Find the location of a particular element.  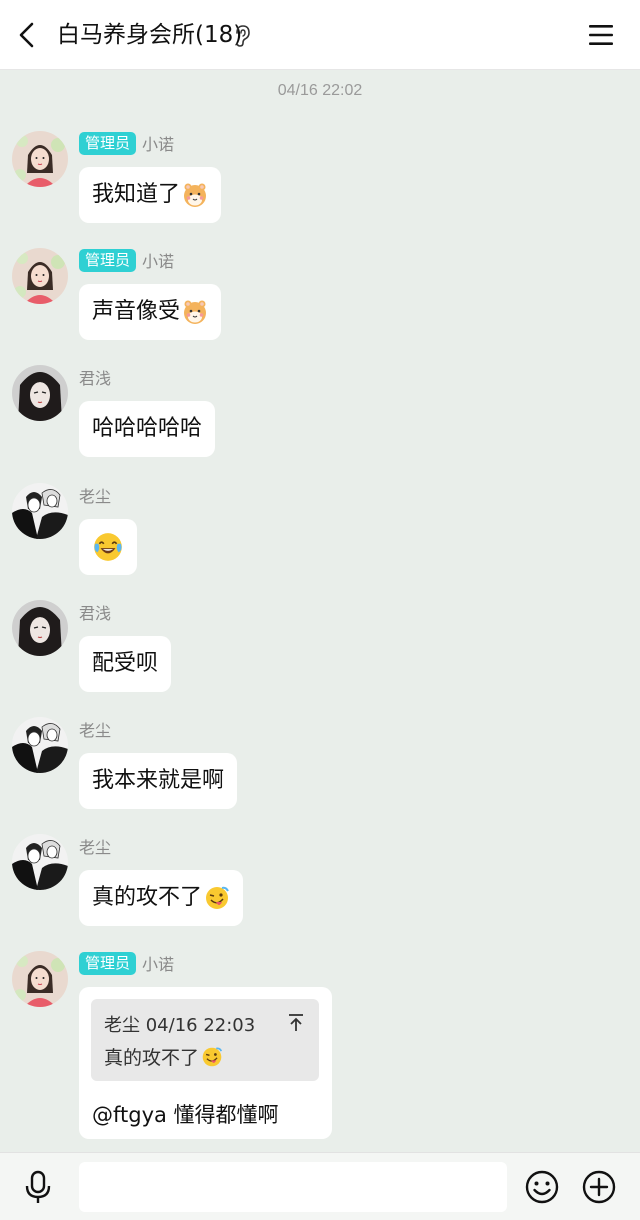

tears-of-joy-emoji-icon is located at coordinates (108, 547).